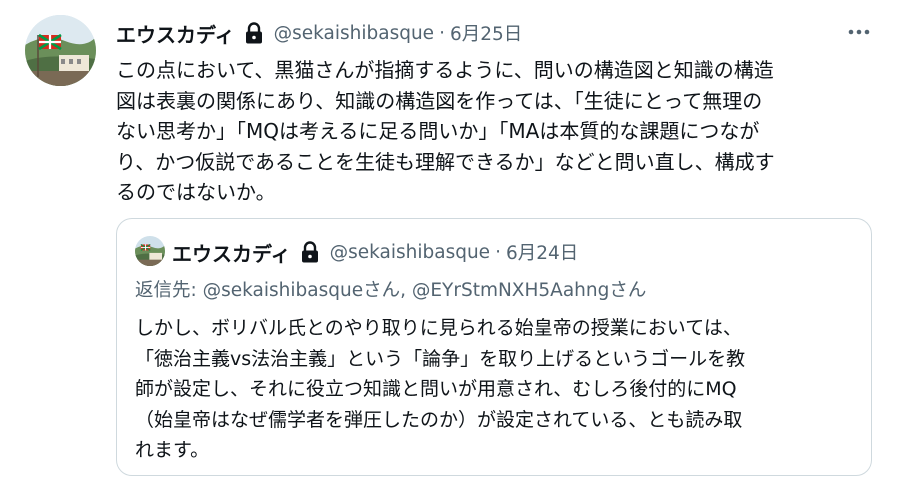  I want to click on quoted-date: 6月24日, so click(542, 252).